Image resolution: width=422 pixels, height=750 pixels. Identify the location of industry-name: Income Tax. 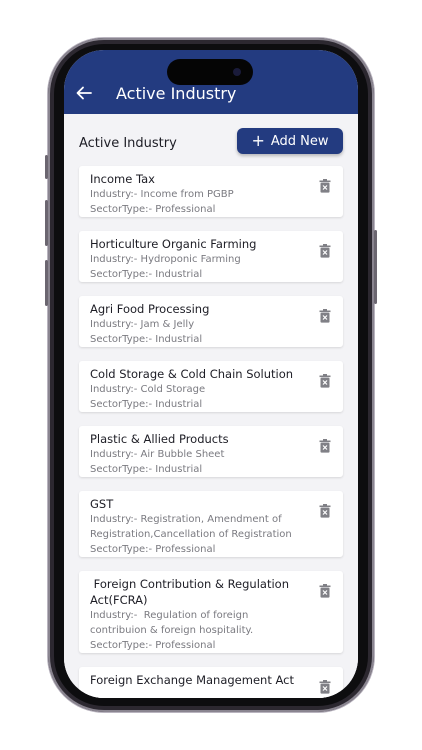
(122, 179).